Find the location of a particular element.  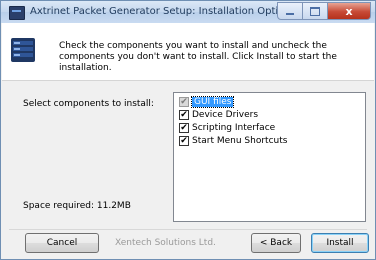

select-components-label: Select components to install: is located at coordinates (88, 104).